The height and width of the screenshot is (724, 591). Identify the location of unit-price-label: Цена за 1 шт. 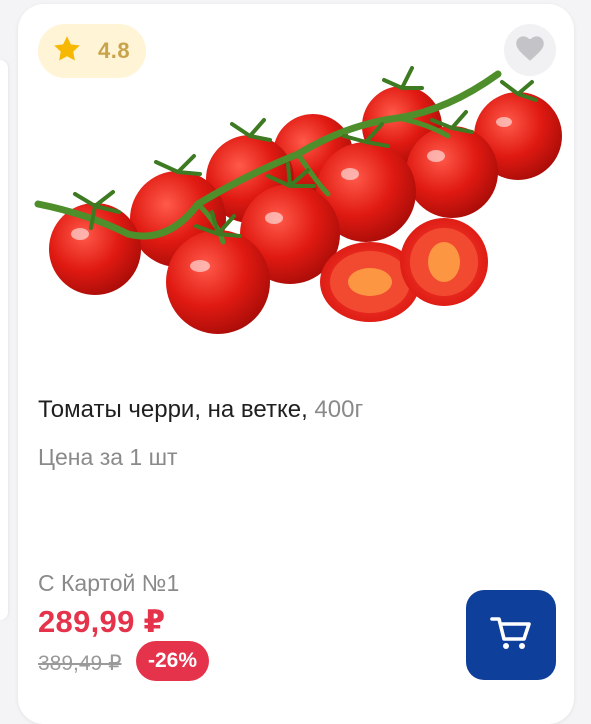
(108, 457).